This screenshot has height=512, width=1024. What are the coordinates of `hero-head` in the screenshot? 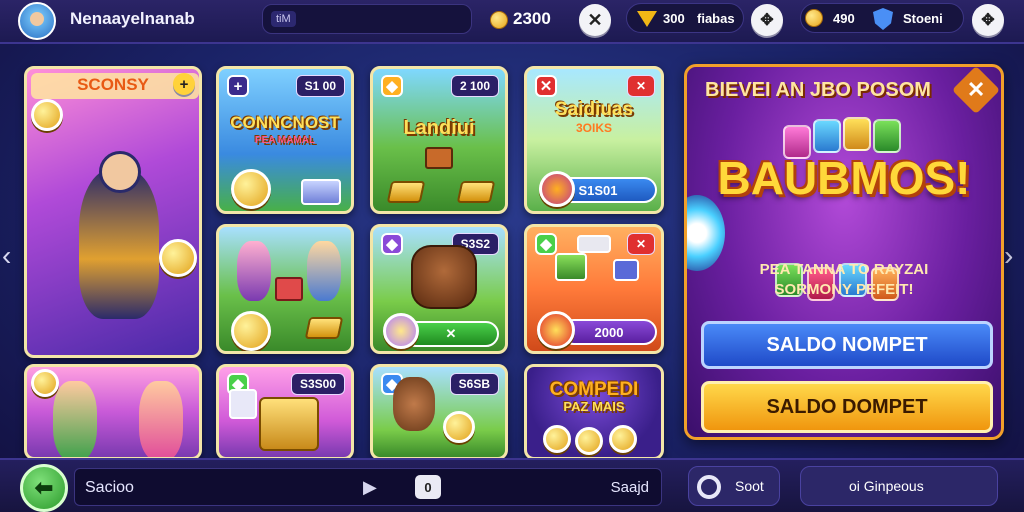 It's located at (120, 172).